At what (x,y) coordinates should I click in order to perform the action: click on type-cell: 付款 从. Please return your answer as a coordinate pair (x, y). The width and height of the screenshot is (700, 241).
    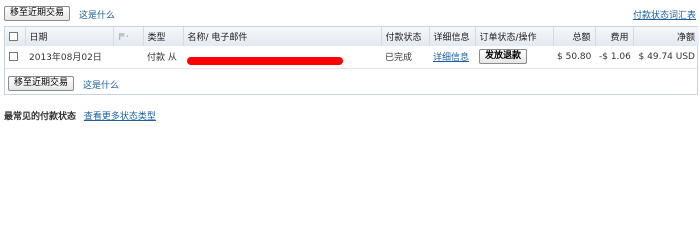
    Looking at the image, I should click on (163, 57).